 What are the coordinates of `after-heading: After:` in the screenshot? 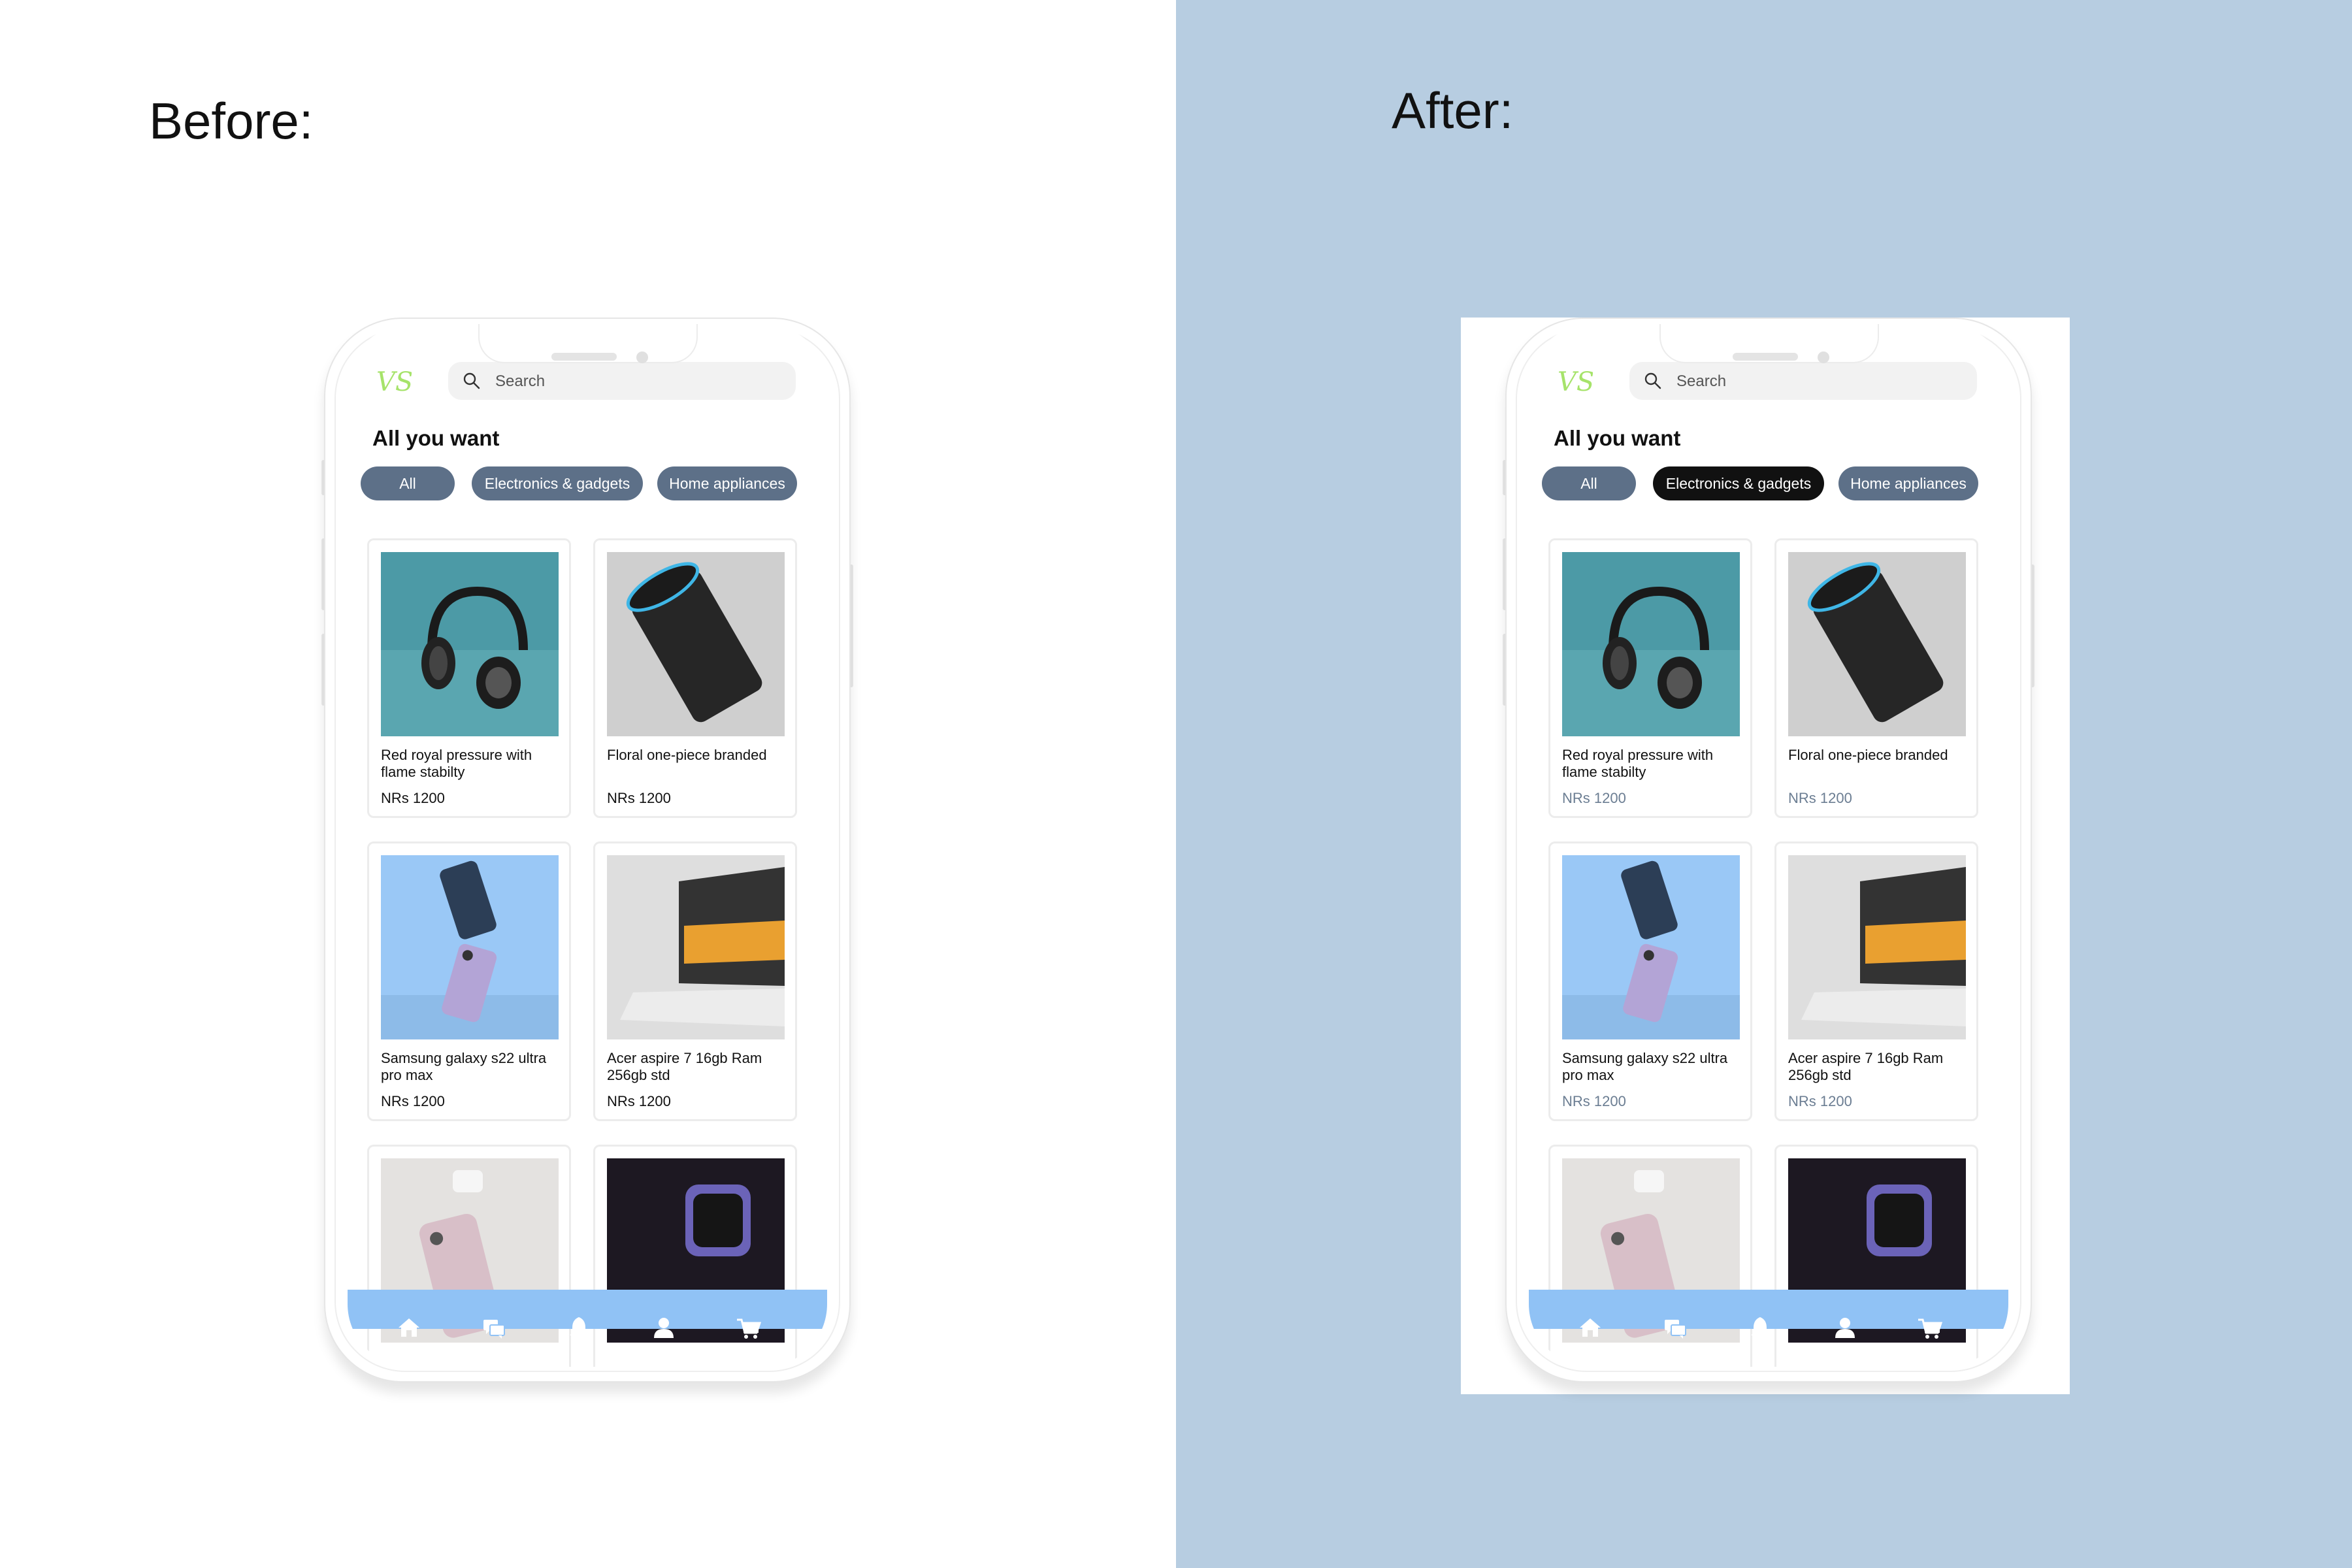 It's located at (1453, 110).